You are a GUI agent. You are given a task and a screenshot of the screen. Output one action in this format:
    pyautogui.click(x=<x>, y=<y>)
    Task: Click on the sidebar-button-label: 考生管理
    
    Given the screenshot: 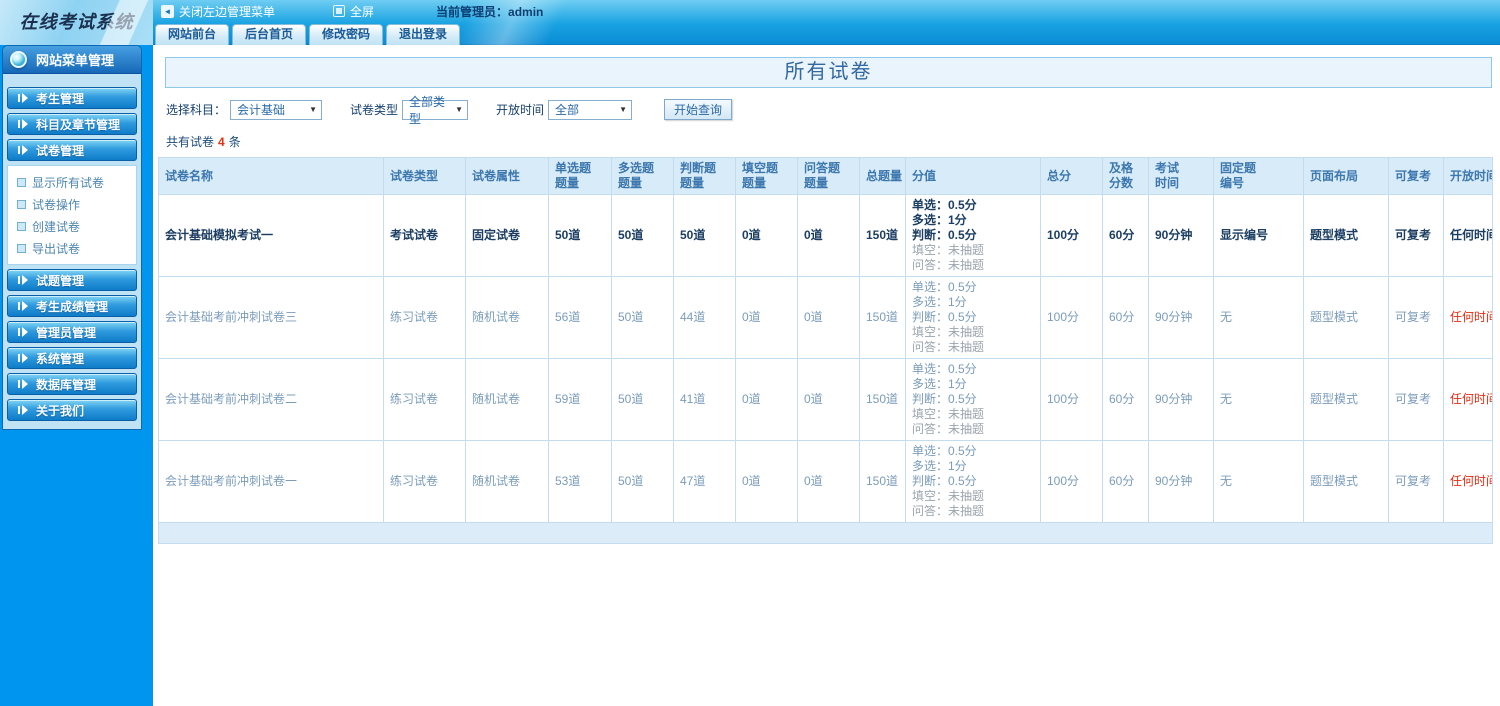 What is the action you would take?
    pyautogui.click(x=60, y=98)
    